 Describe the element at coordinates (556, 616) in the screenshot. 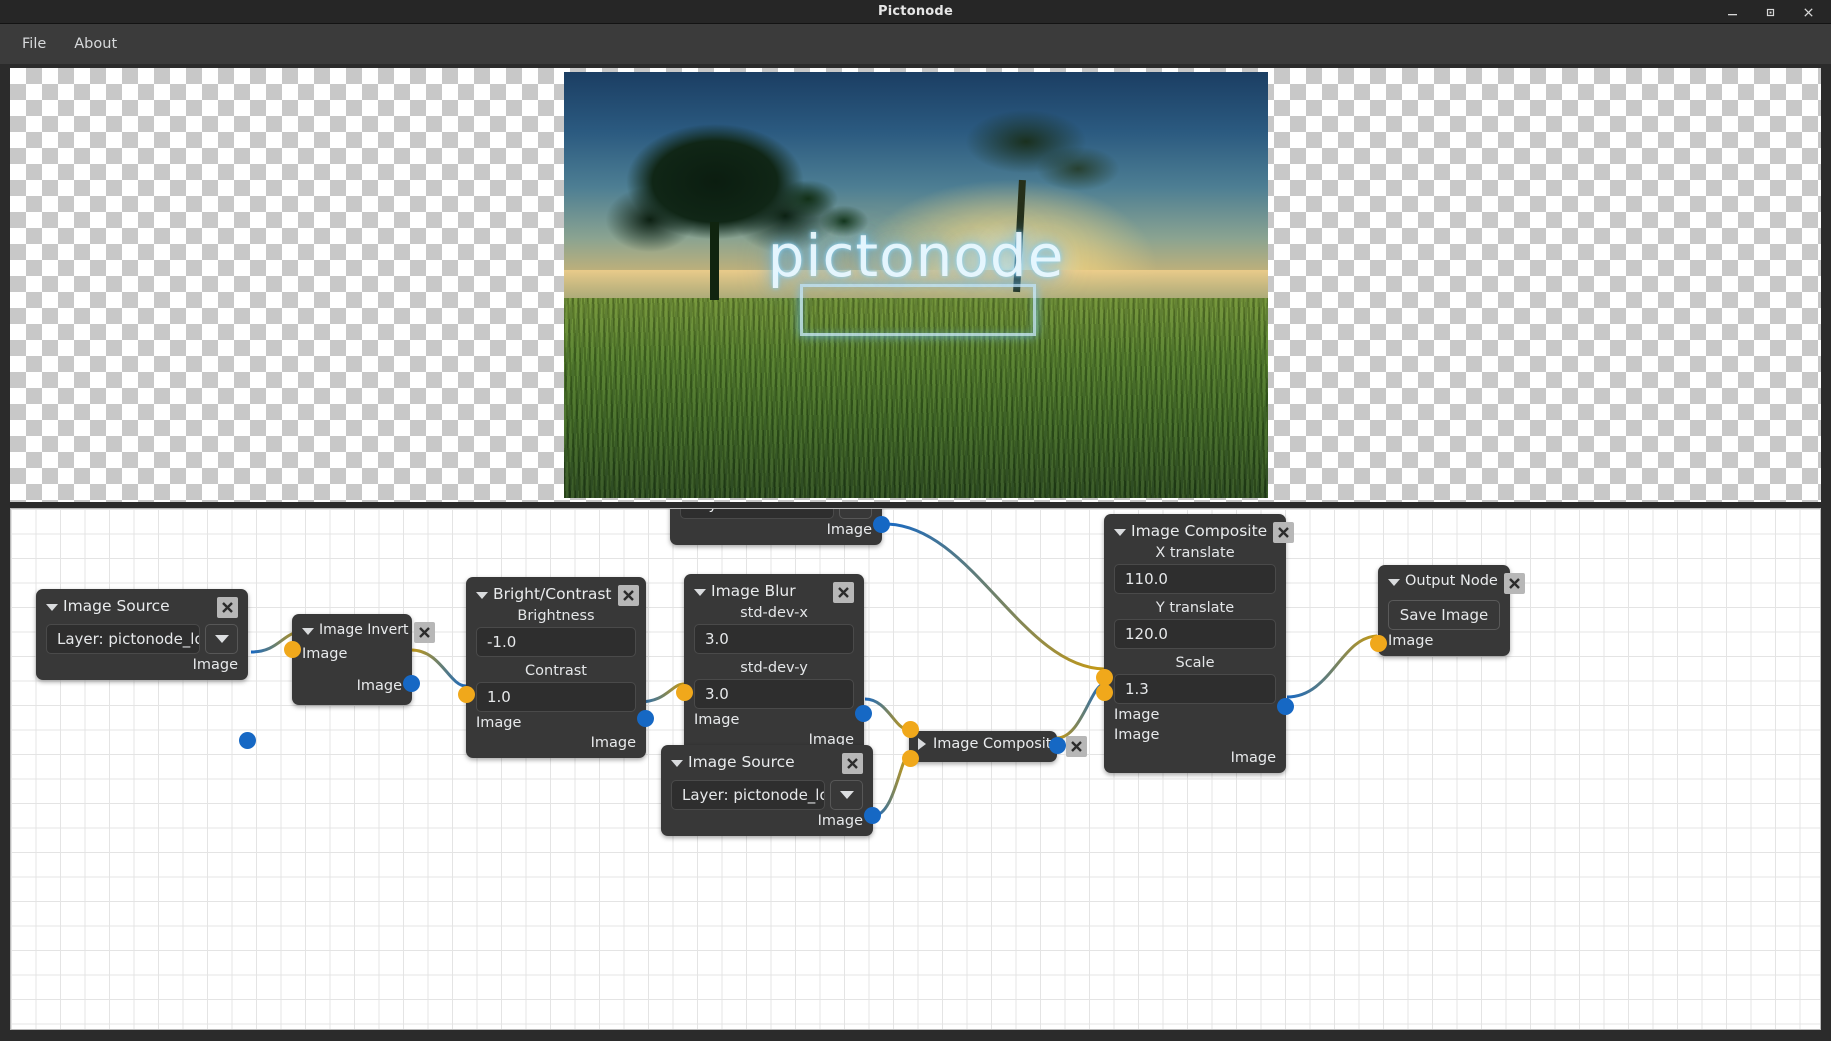

I see `param-label-brightness: Brightness` at that location.